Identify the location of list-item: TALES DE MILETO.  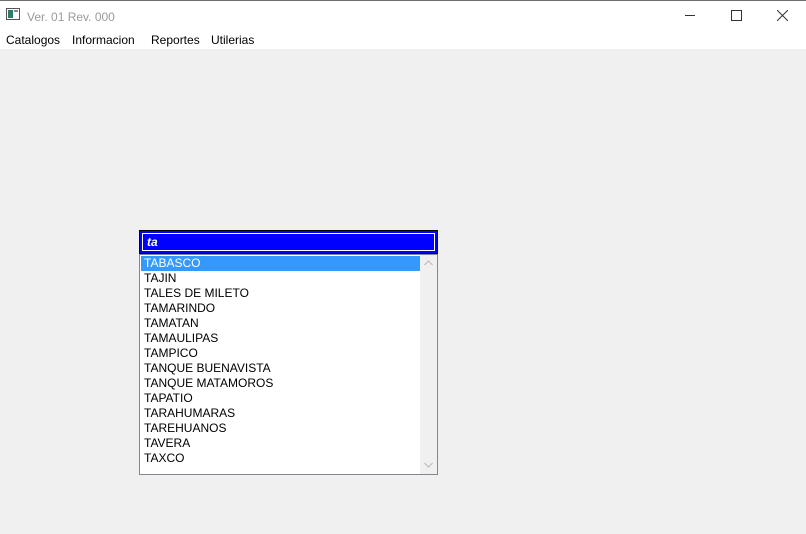
(280, 293).